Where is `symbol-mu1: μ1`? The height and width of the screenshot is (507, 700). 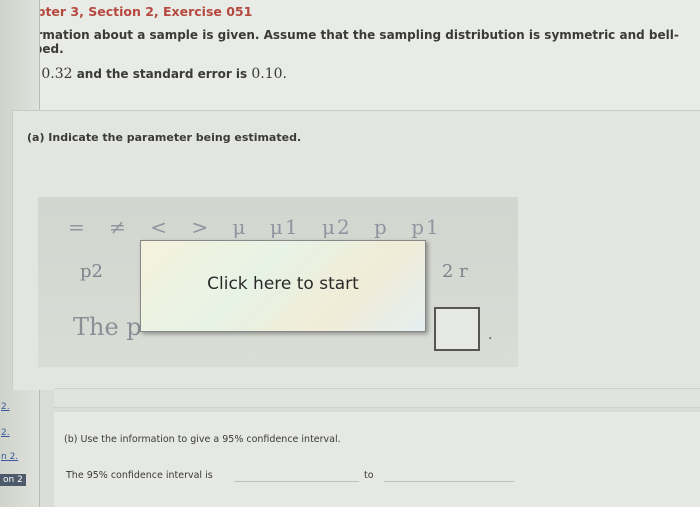 symbol-mu1: μ1 is located at coordinates (285, 227).